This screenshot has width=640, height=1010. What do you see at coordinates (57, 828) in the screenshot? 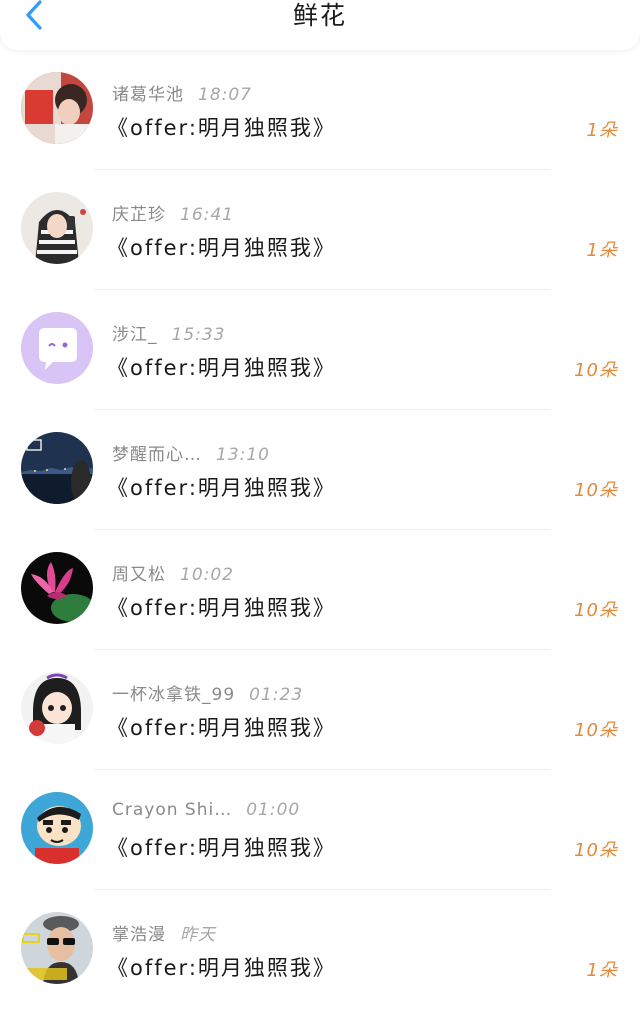
I see `crayon-shin-chan-avatar` at bounding box center [57, 828].